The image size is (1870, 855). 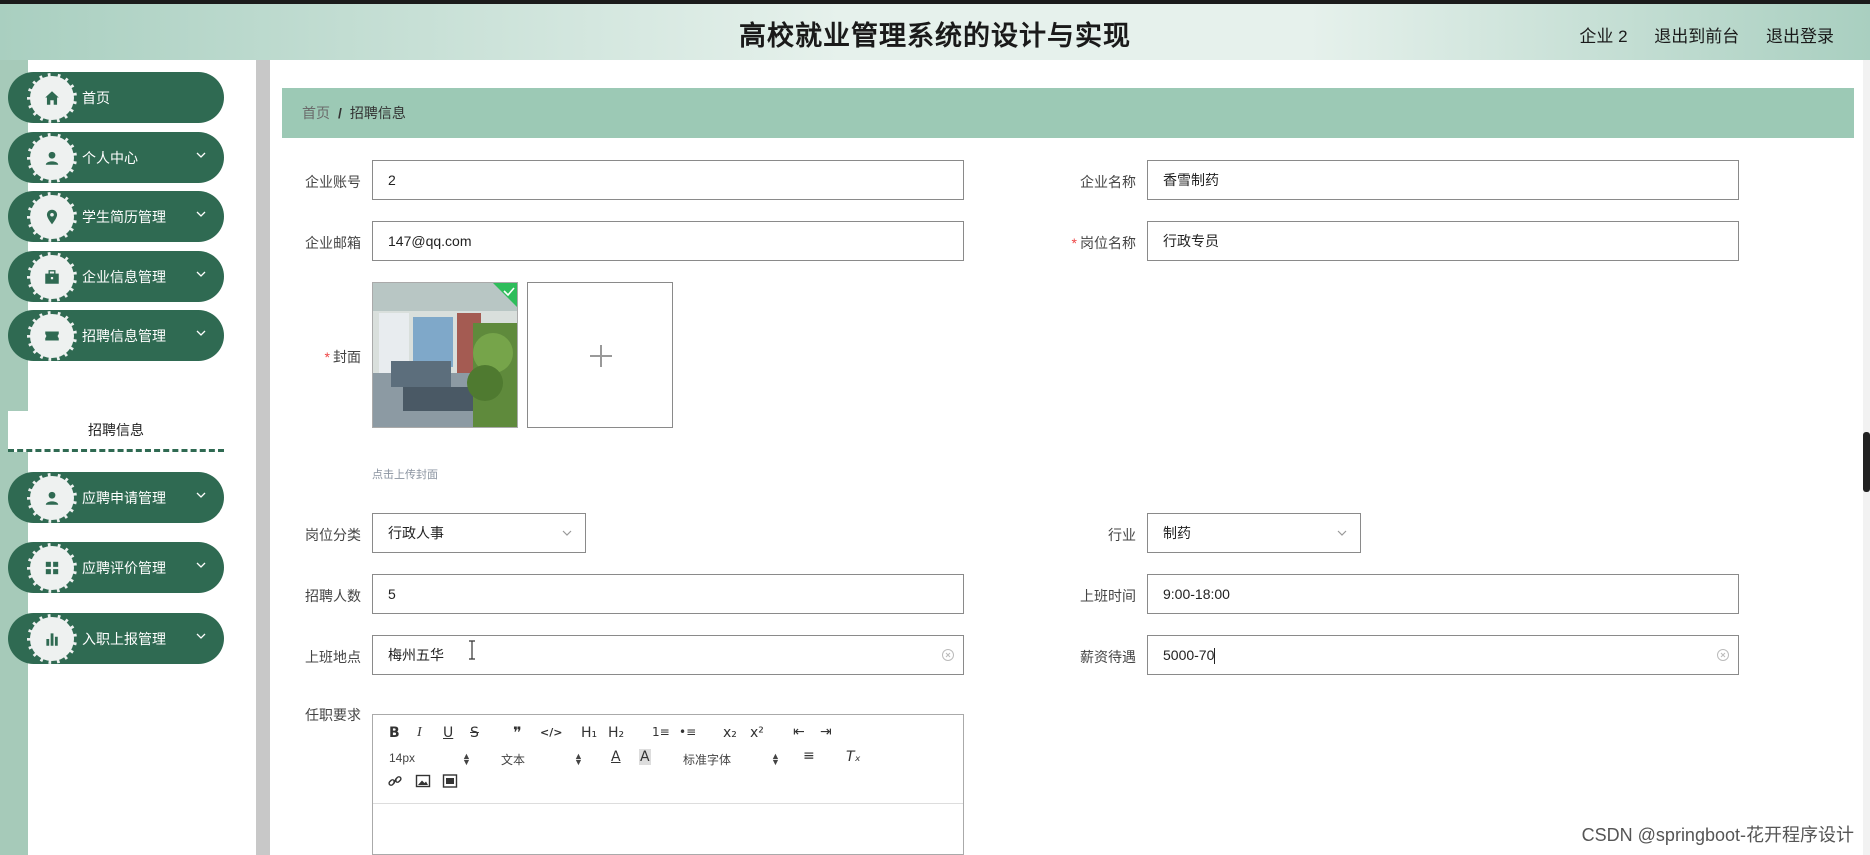 What do you see at coordinates (1443, 594) in the screenshot?
I see `work-hours-input: 9:00-18:00` at bounding box center [1443, 594].